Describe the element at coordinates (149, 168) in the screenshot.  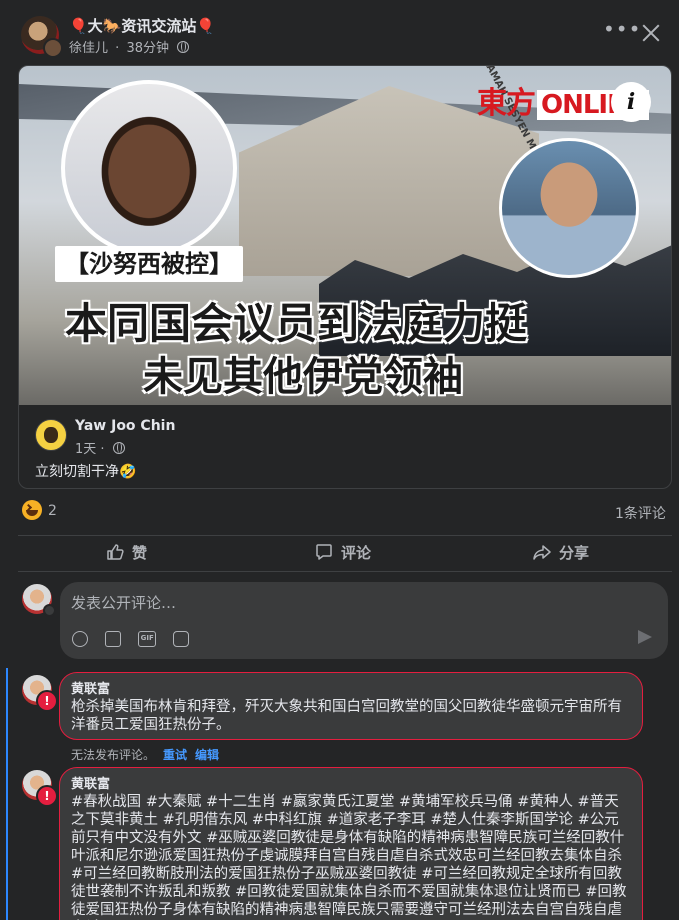
I see `portrait-left` at that location.